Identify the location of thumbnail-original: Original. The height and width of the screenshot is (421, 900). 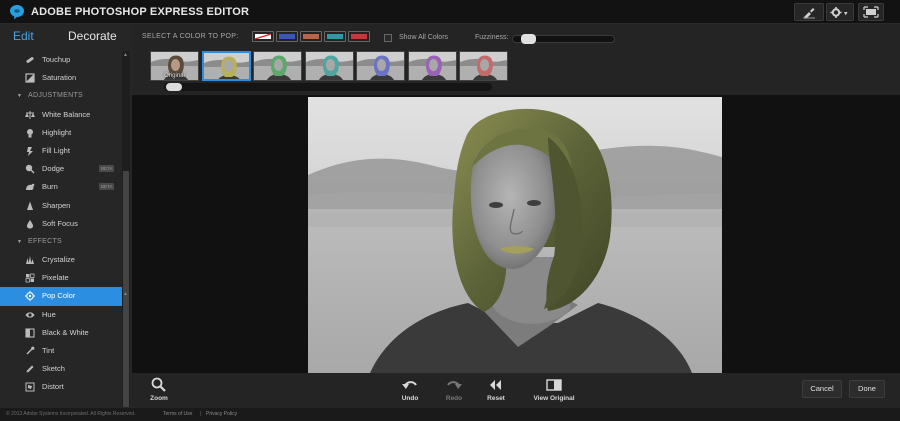
(174, 66).